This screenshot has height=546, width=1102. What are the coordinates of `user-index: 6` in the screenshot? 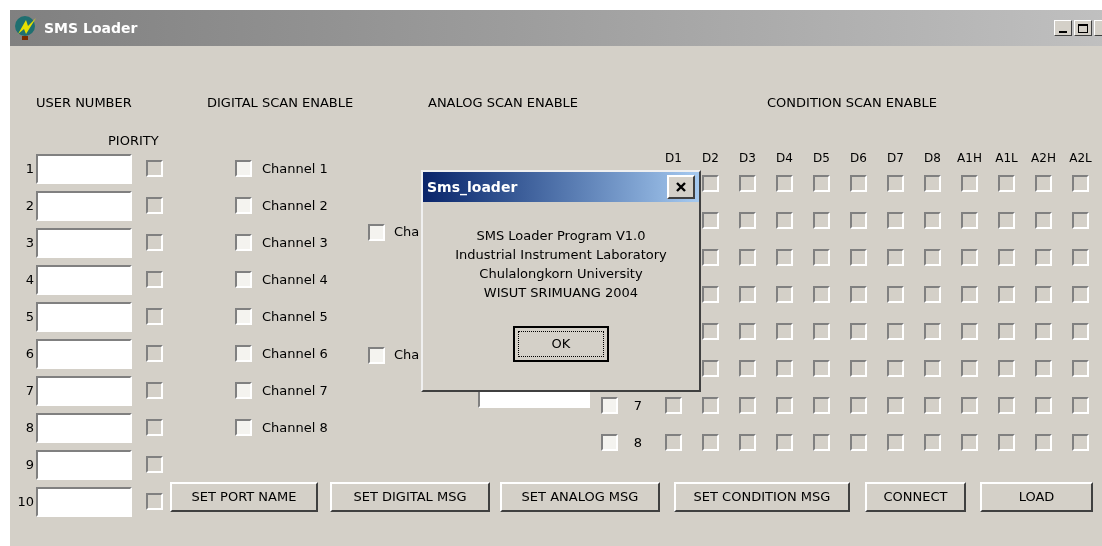 It's located at (29, 353).